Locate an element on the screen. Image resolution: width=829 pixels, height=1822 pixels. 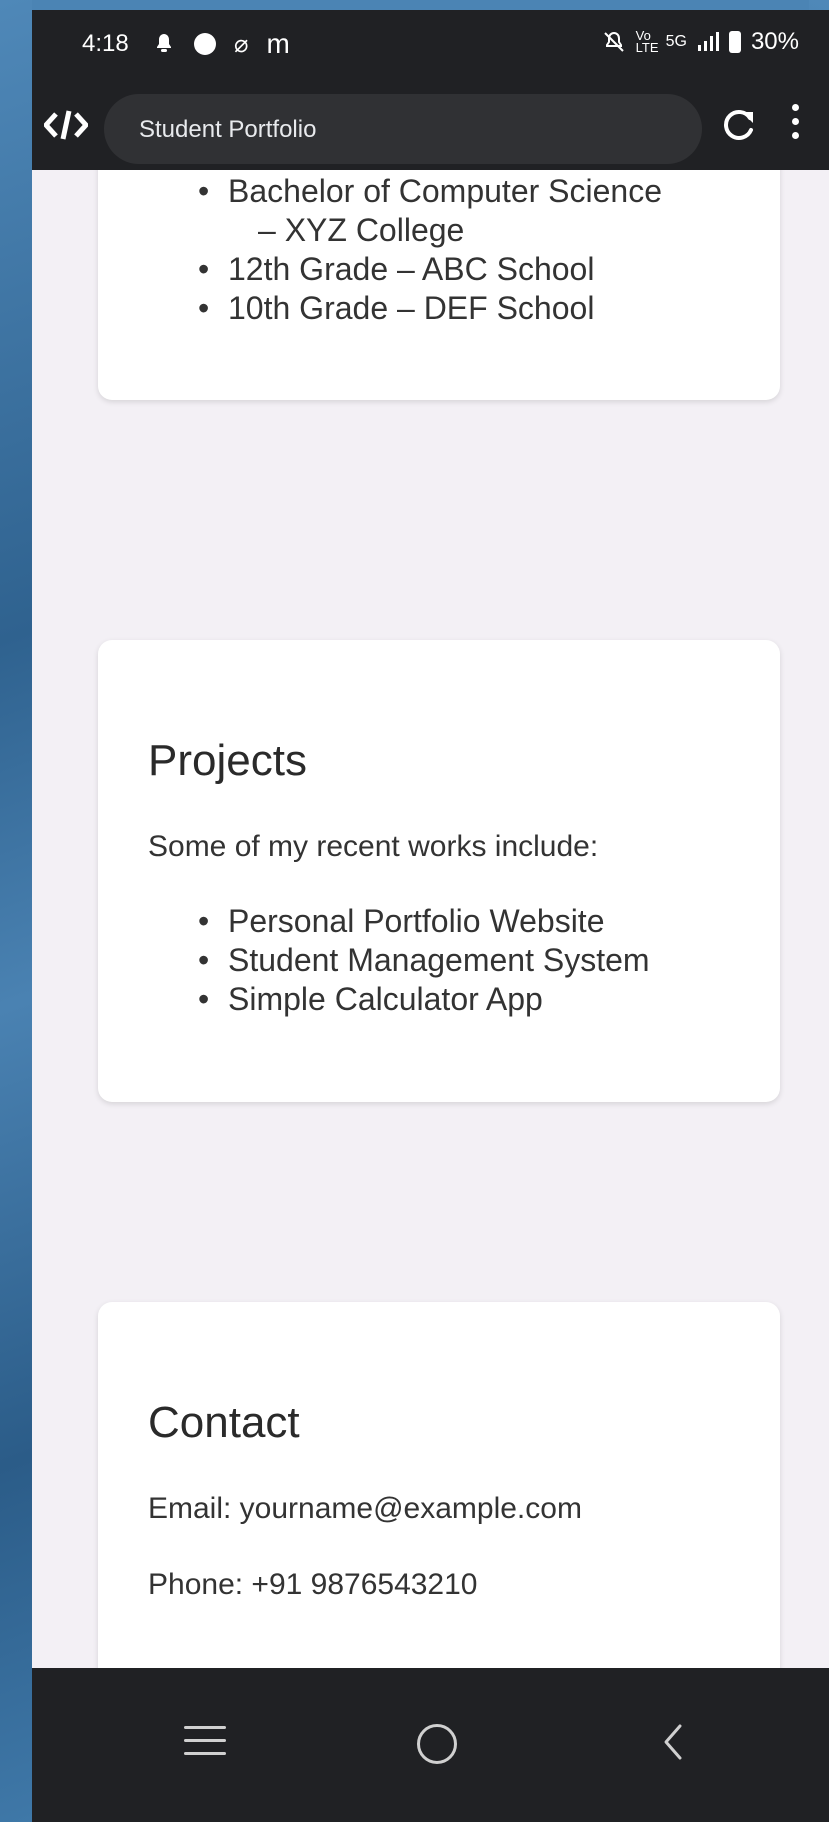
volte-icon: Vo LTE is located at coordinates (647, 41).